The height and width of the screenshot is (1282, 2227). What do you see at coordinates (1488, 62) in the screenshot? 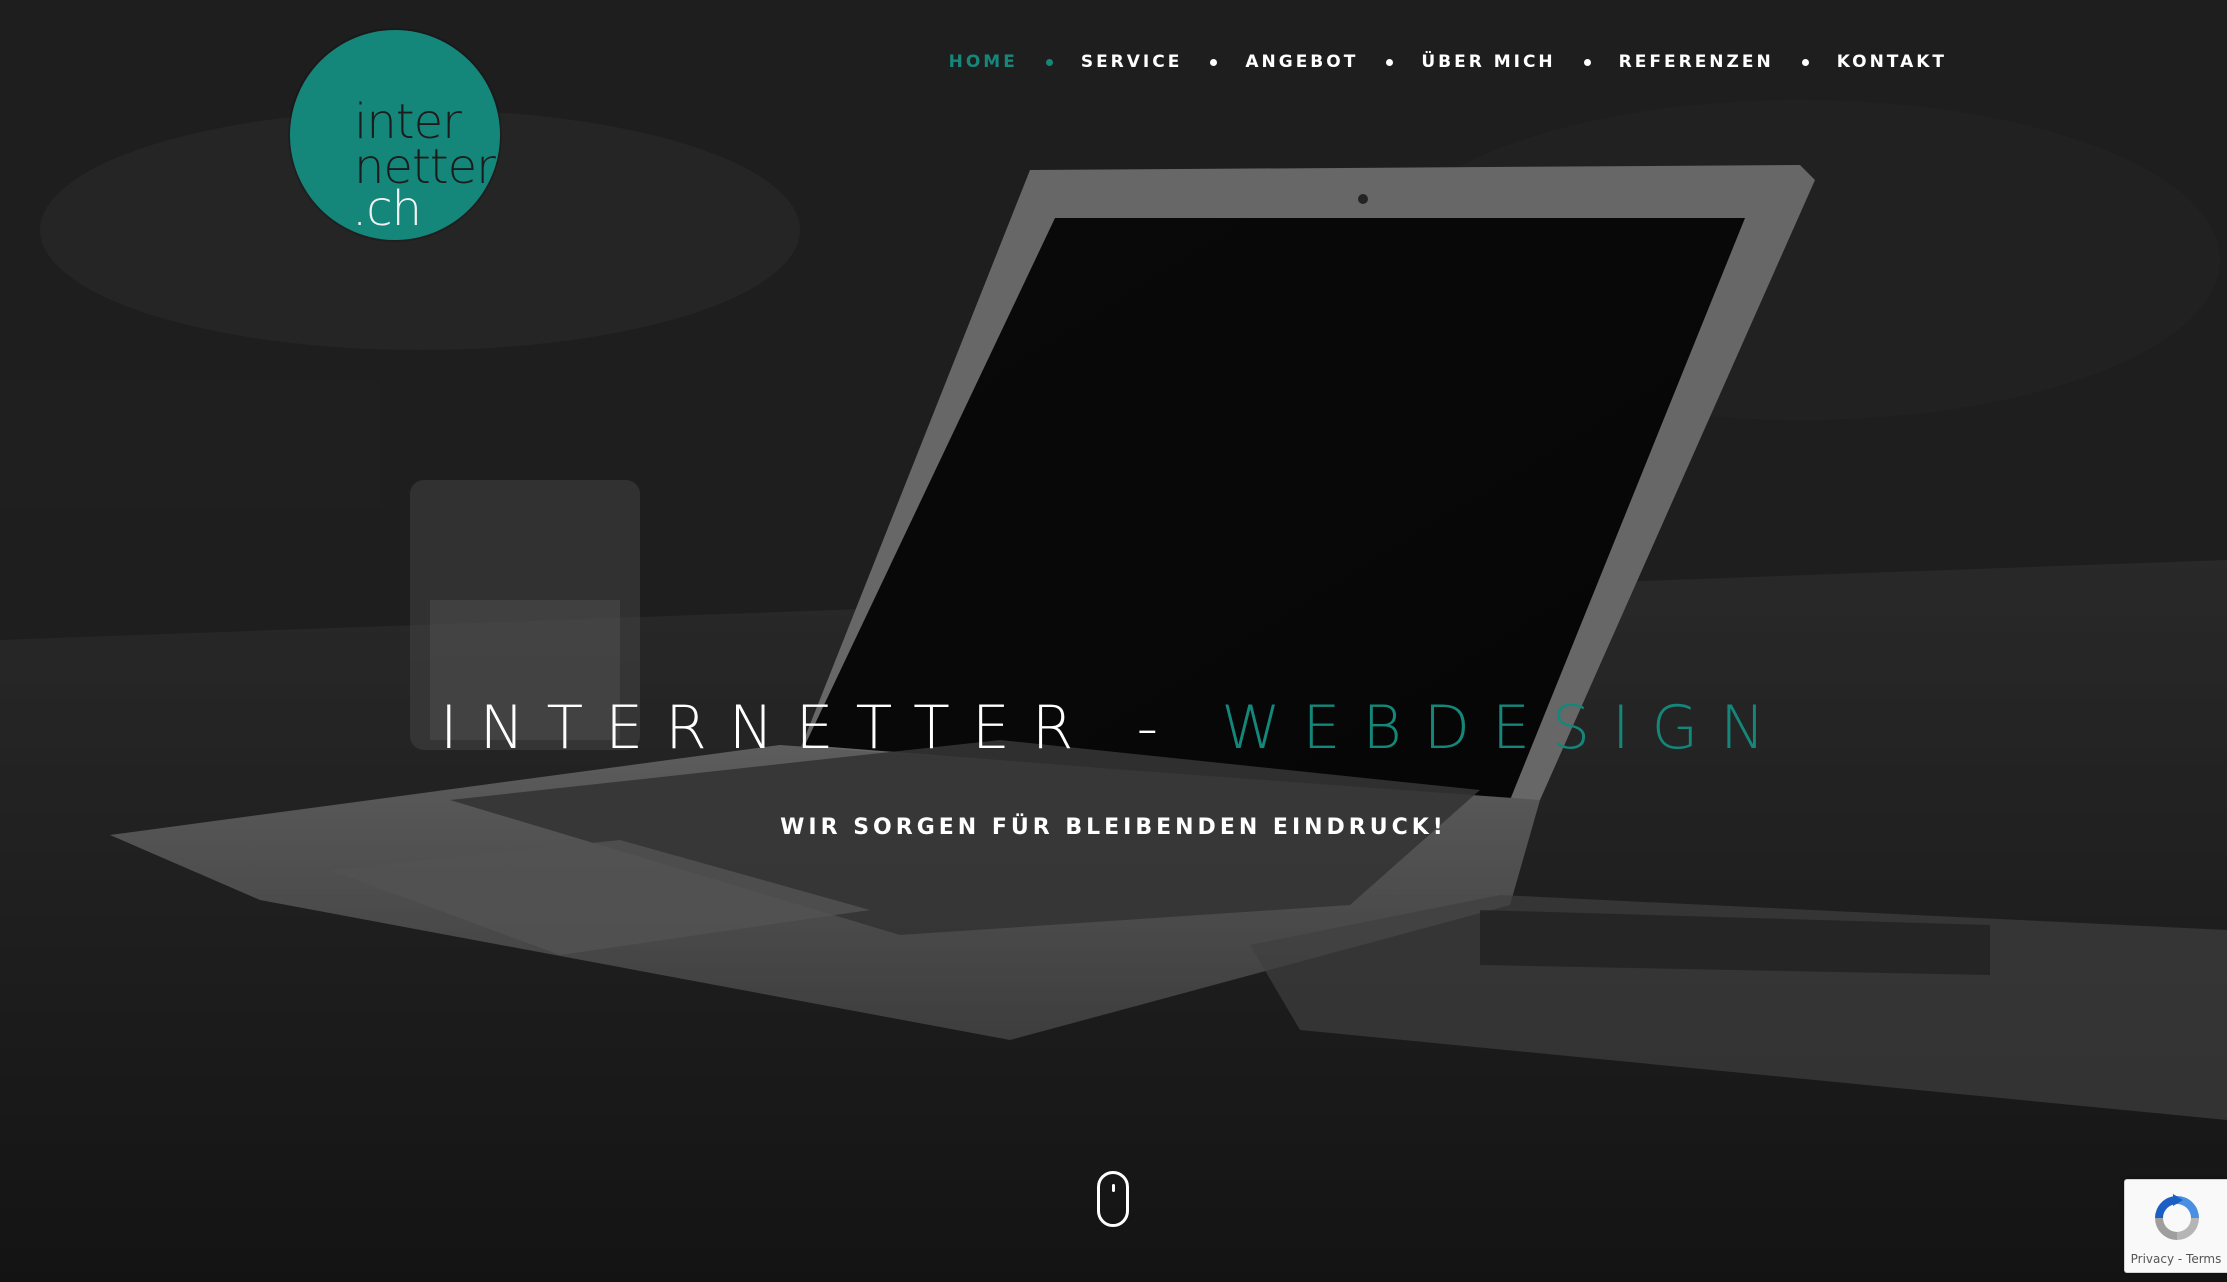
I see `nav-item-ueber-mich: ÜBER MICH` at bounding box center [1488, 62].